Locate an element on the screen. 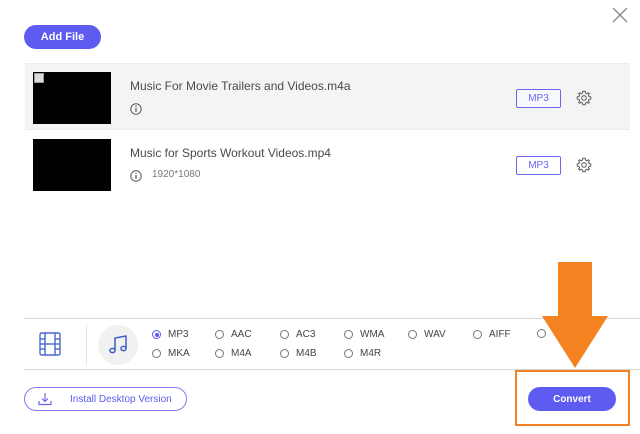 The image size is (640, 434). format-option-m4a: M4A is located at coordinates (233, 353).